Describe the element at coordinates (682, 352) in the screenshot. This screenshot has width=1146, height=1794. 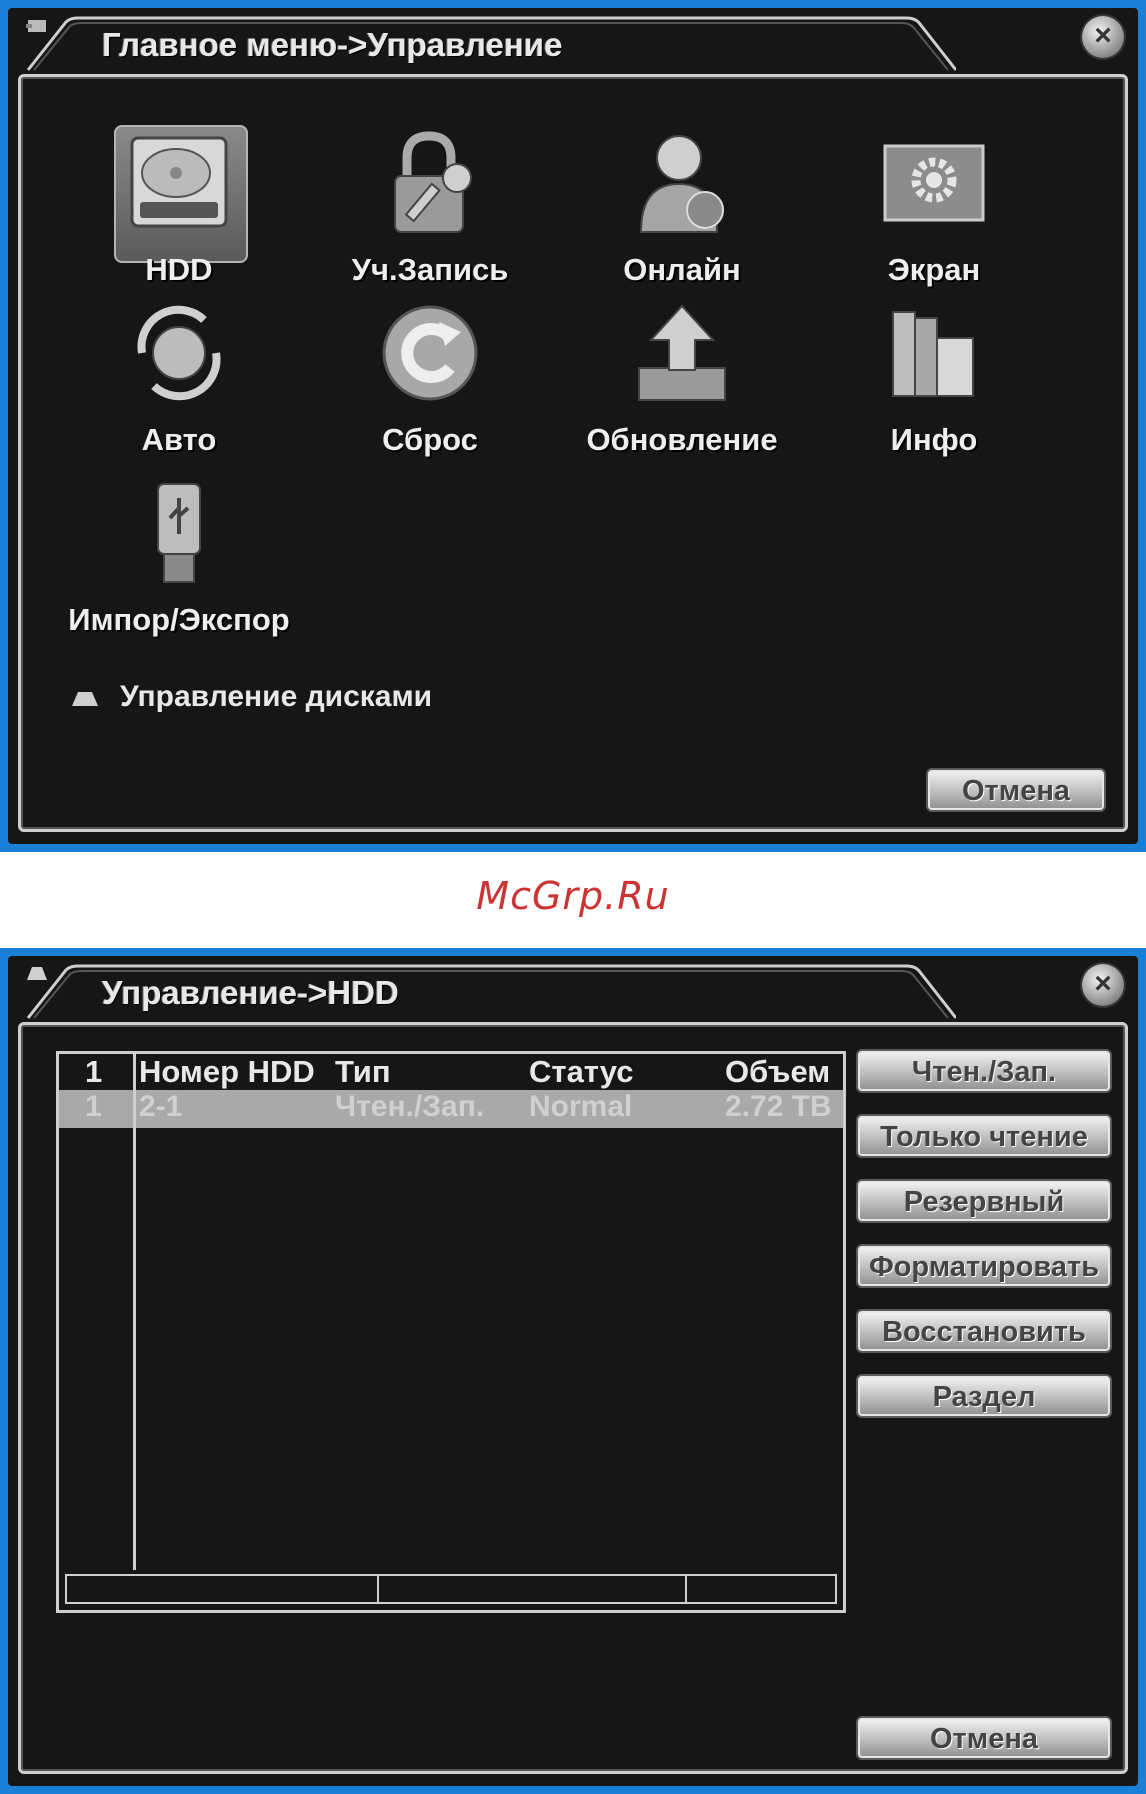
I see `upgrade-arrow-icon` at that location.